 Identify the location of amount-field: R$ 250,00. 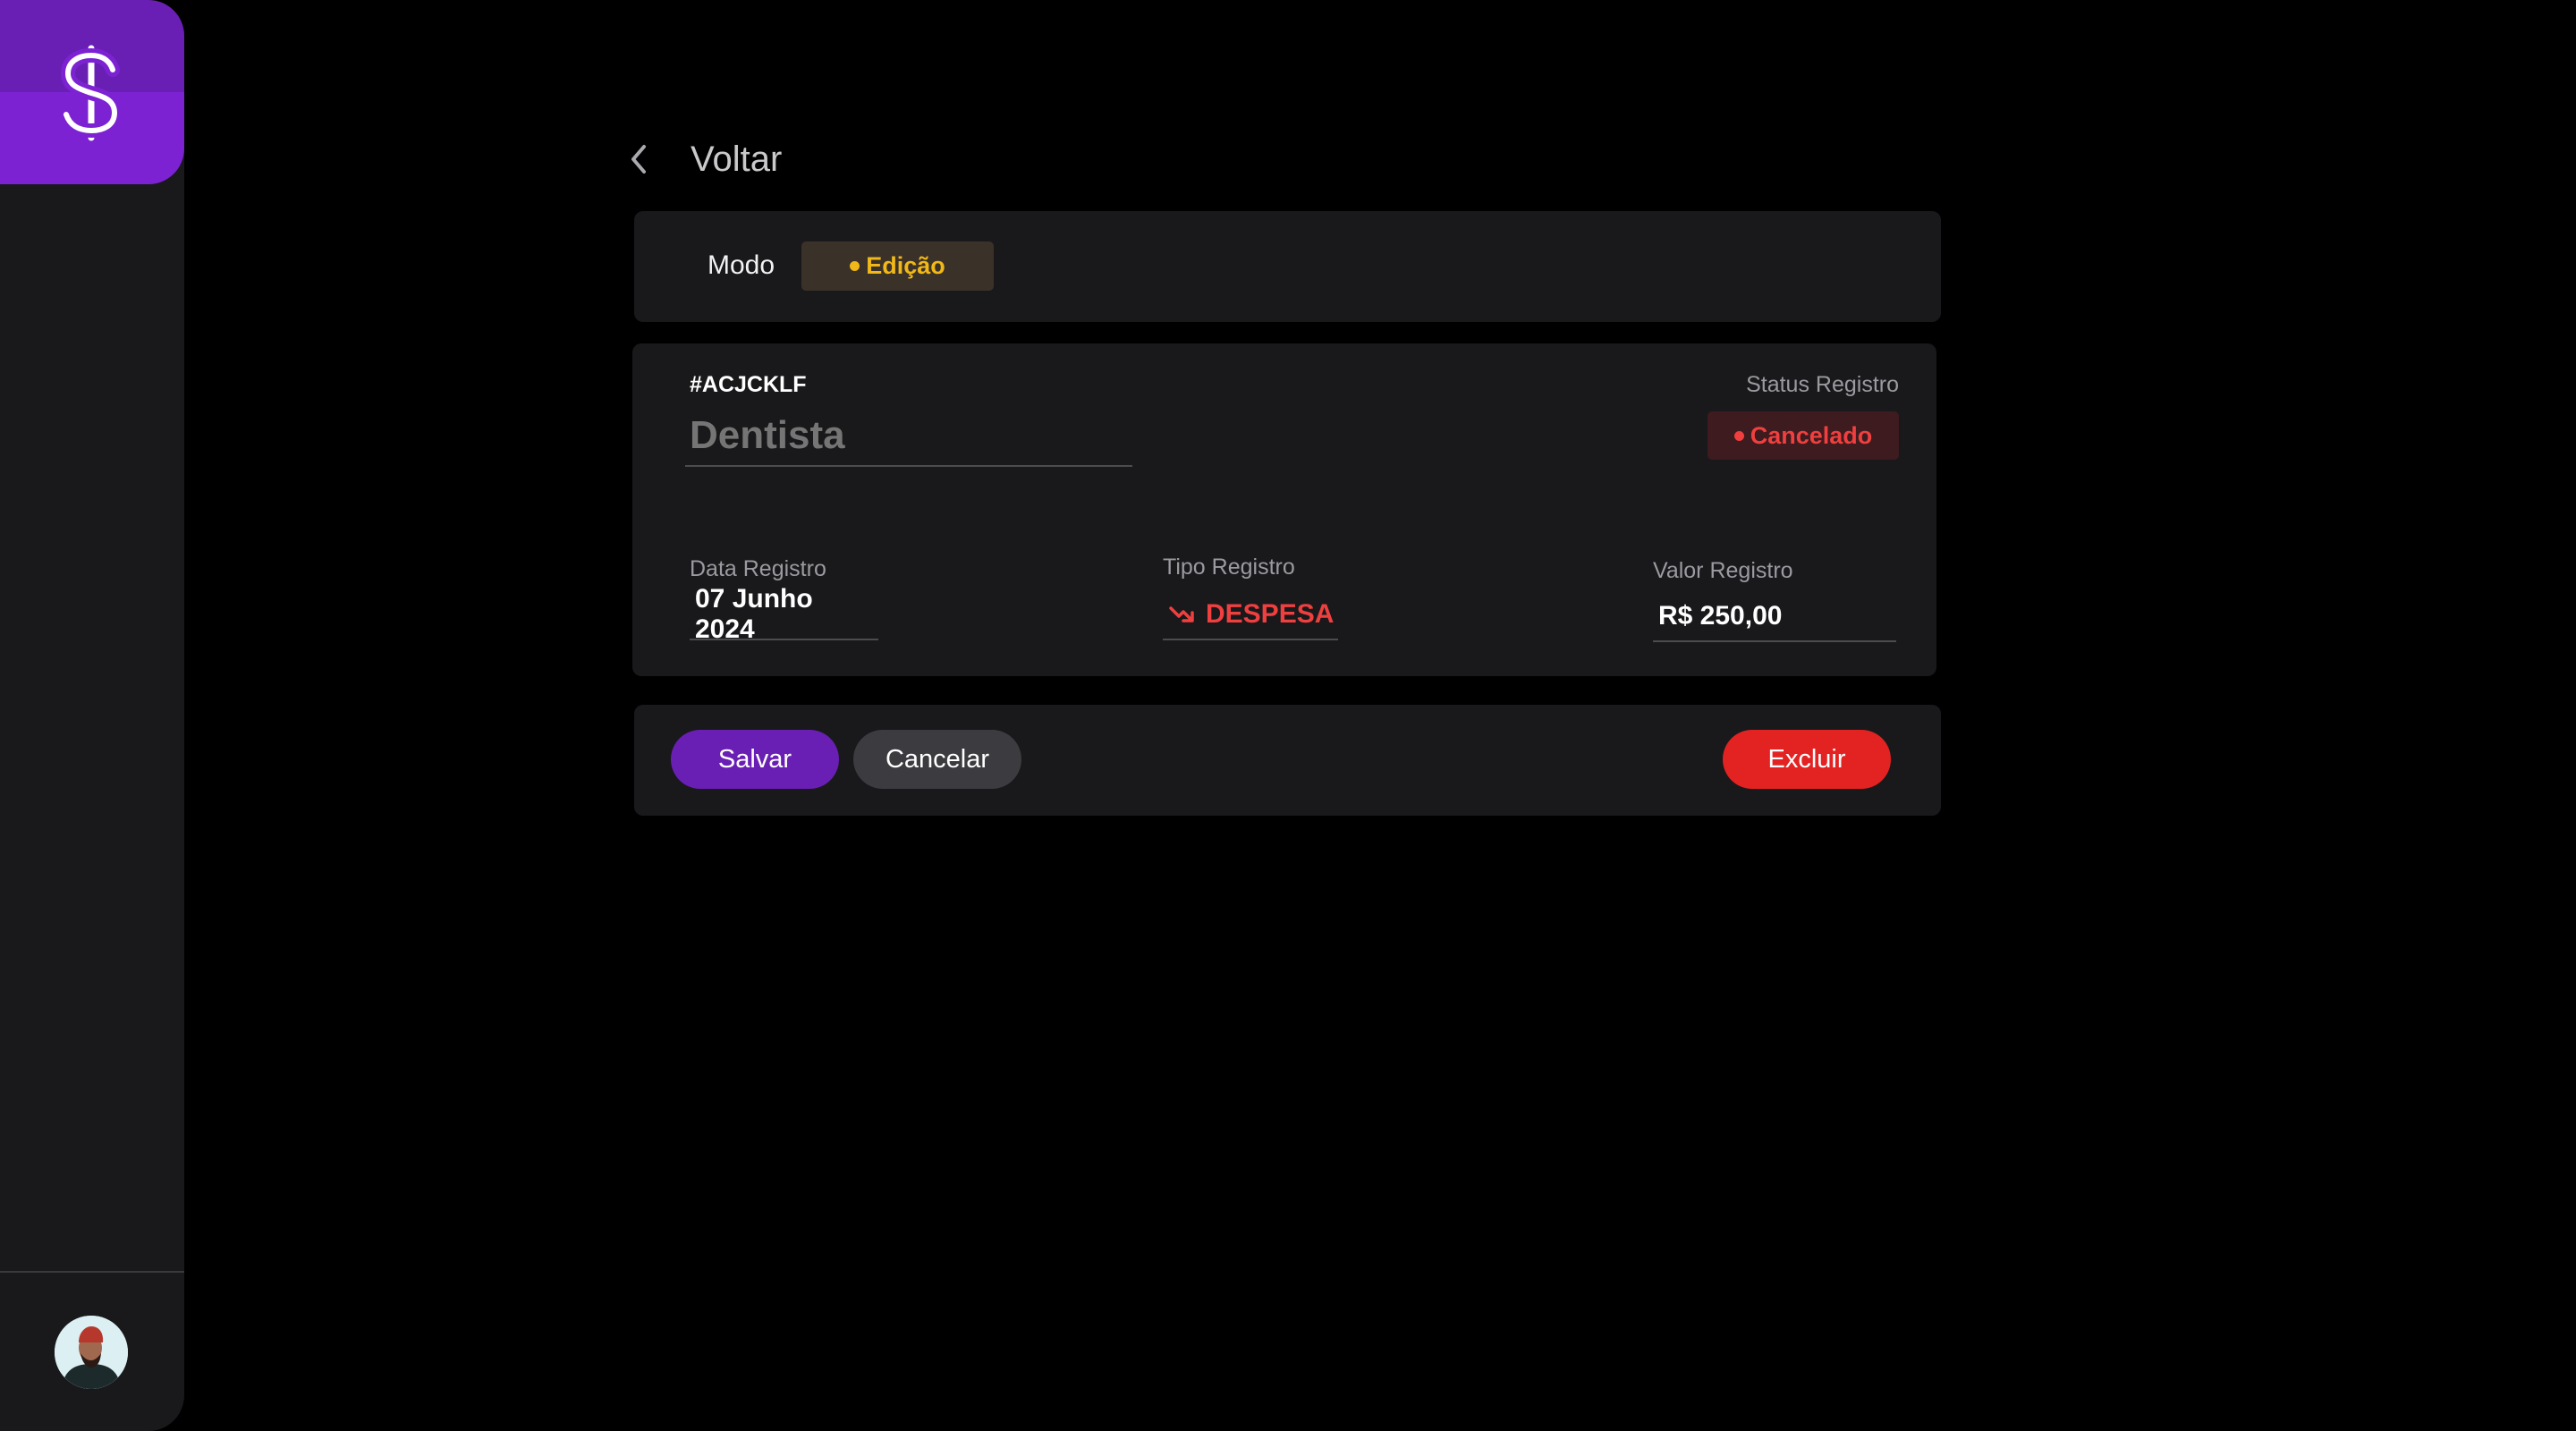
(1774, 617).